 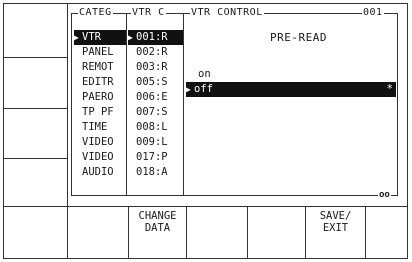 What do you see at coordinates (389, 89) in the screenshot?
I see `selected-asterisk-icon: *` at bounding box center [389, 89].